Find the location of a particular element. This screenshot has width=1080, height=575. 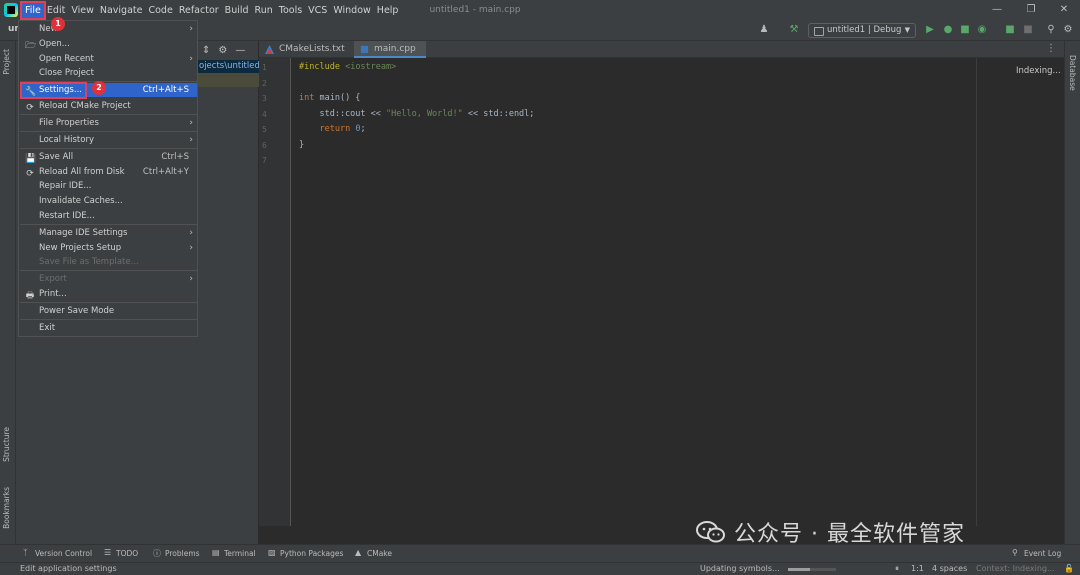

menu-build: Build is located at coordinates (237, 10).